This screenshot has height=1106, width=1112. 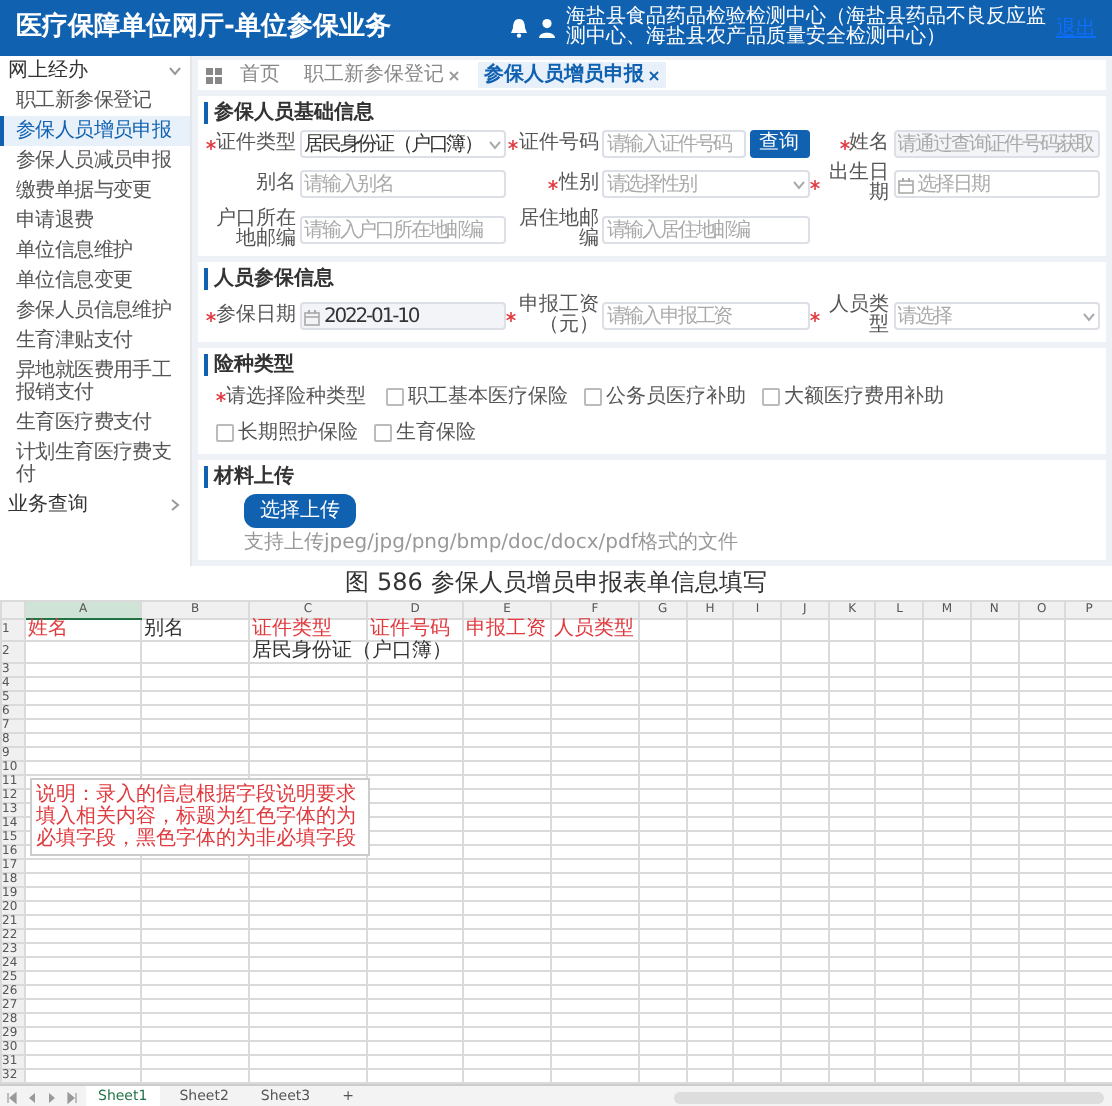 What do you see at coordinates (214, 75) in the screenshot?
I see `grid-icon` at bounding box center [214, 75].